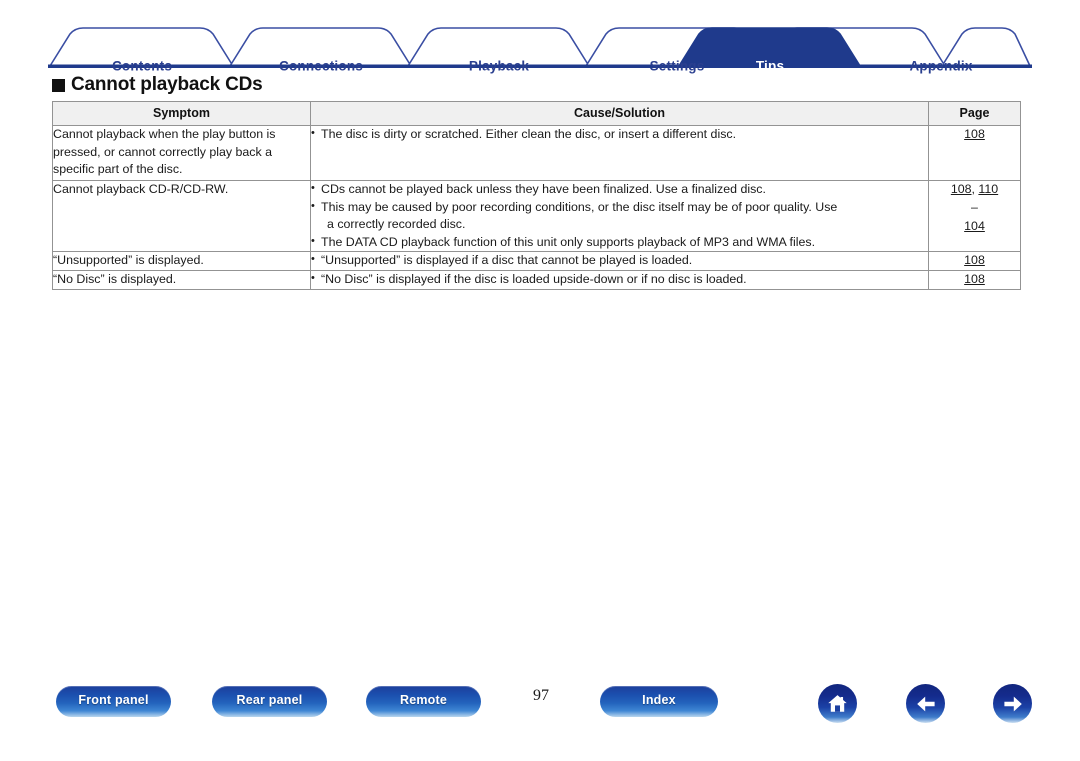  I want to click on page-title: Cannot playback CDs, so click(157, 85).